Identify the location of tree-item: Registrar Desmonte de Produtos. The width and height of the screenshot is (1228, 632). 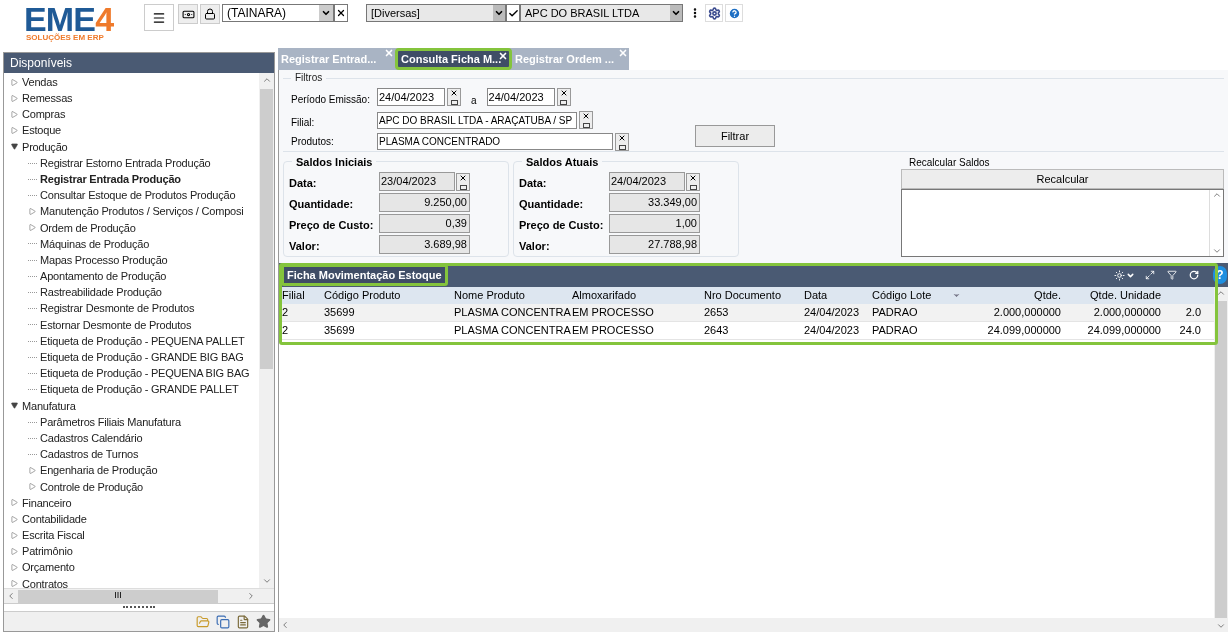
(117, 308).